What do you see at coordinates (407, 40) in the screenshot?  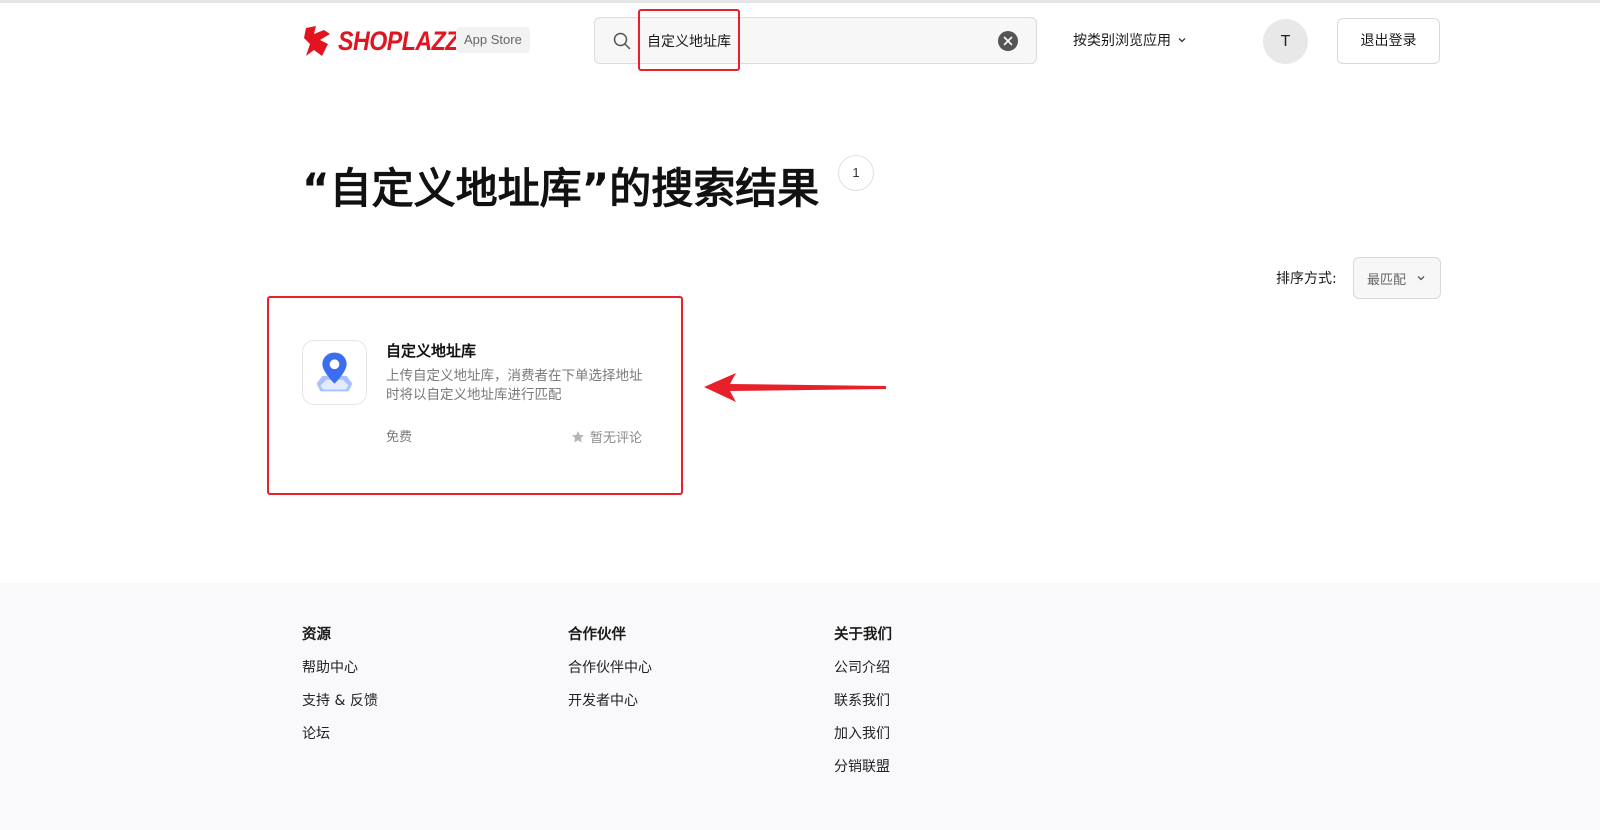 I see `brand-name: SHOPLAZZA` at bounding box center [407, 40].